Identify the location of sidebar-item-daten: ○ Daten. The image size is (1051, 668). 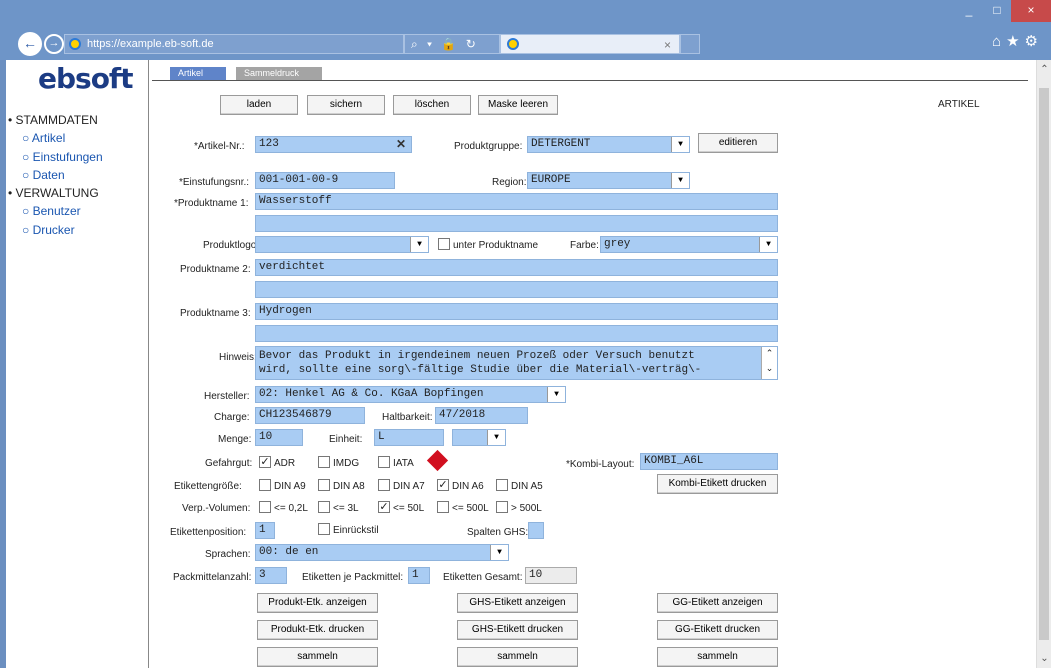
(43, 175).